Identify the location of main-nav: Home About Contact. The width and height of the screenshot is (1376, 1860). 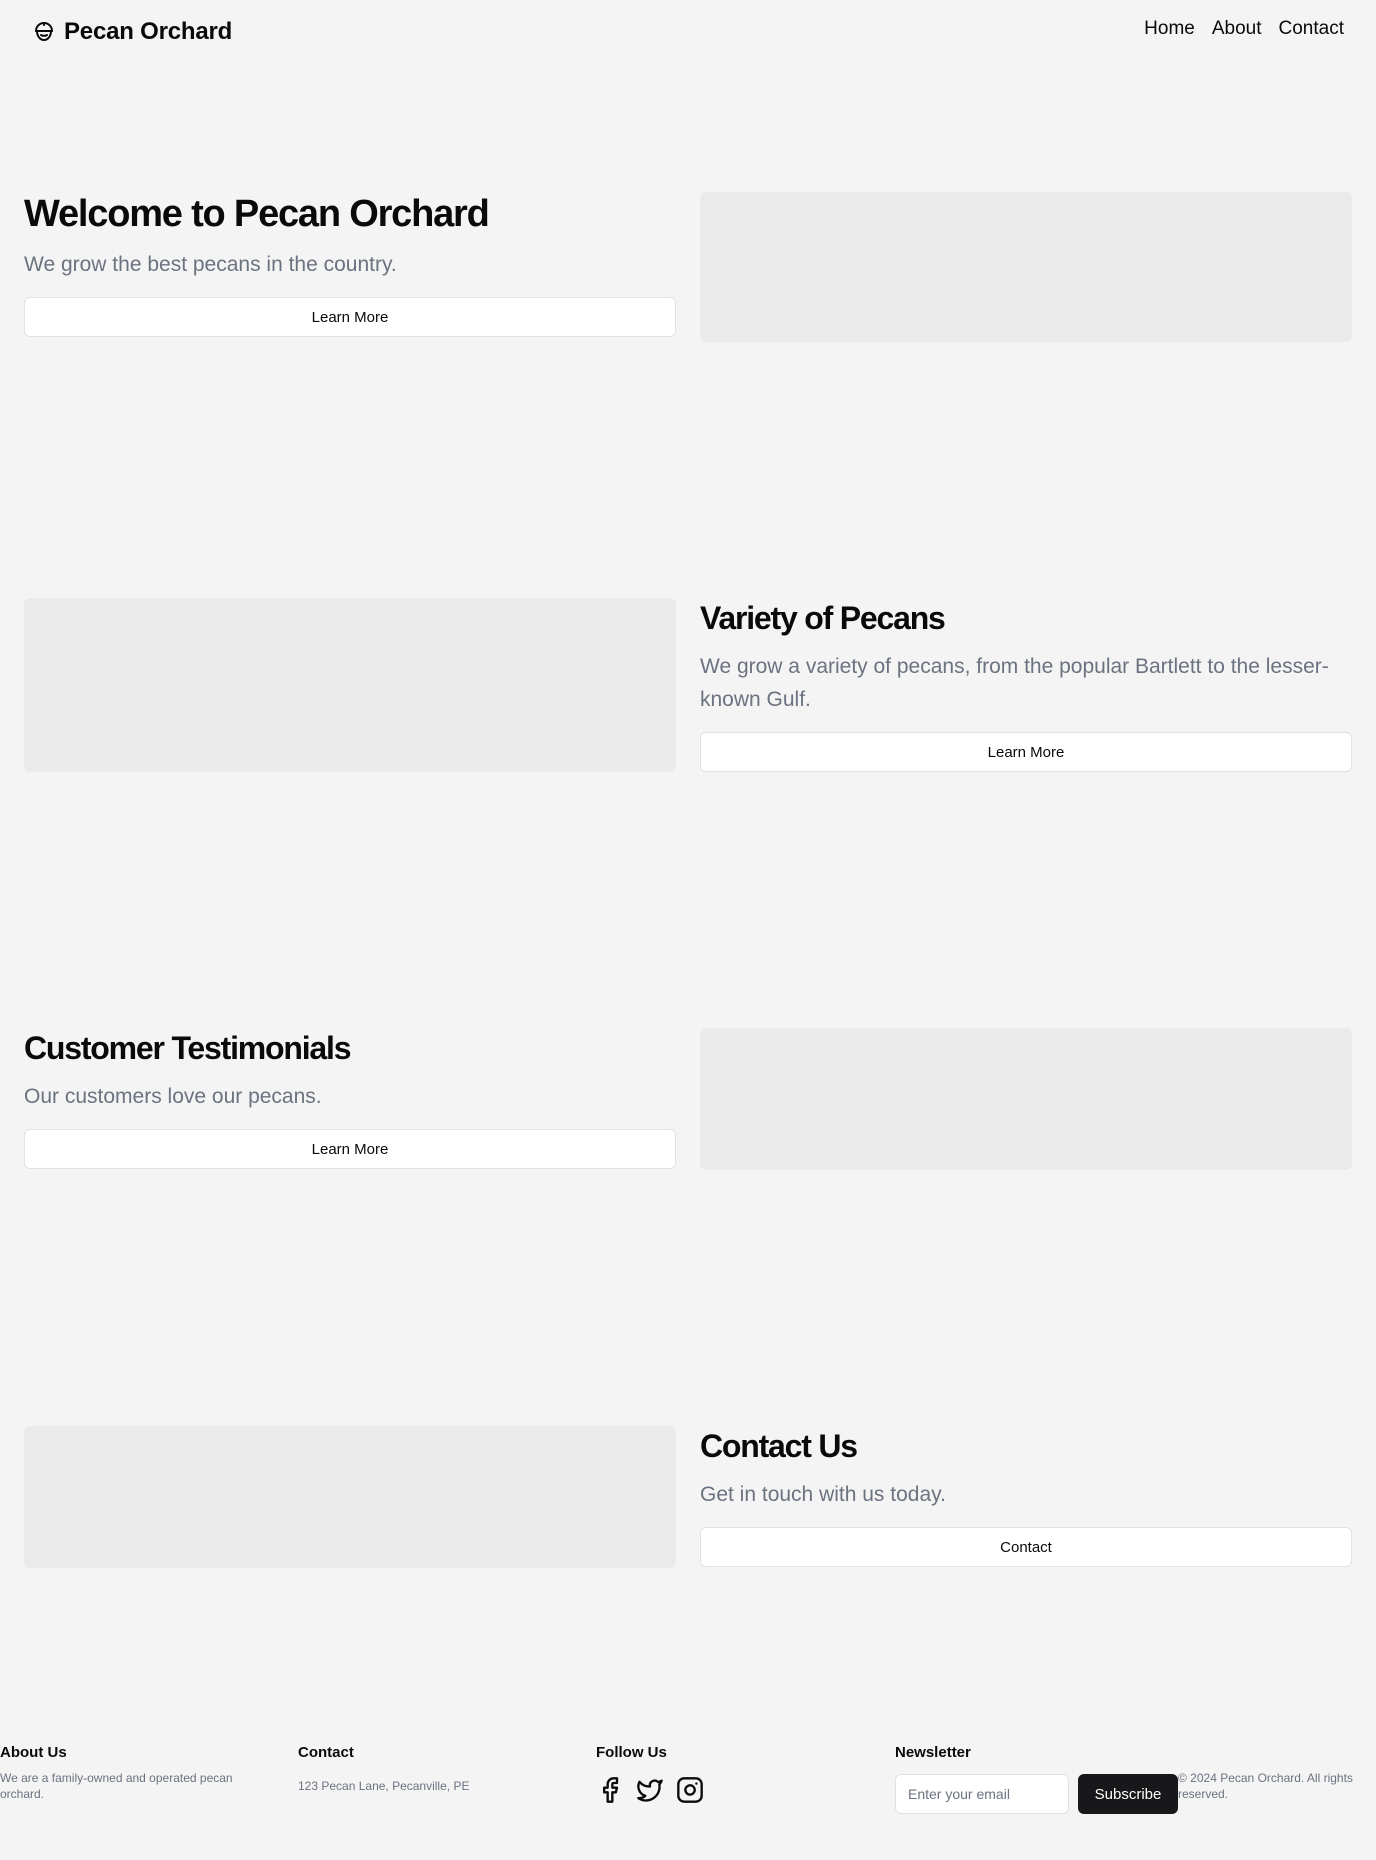
(1244, 29).